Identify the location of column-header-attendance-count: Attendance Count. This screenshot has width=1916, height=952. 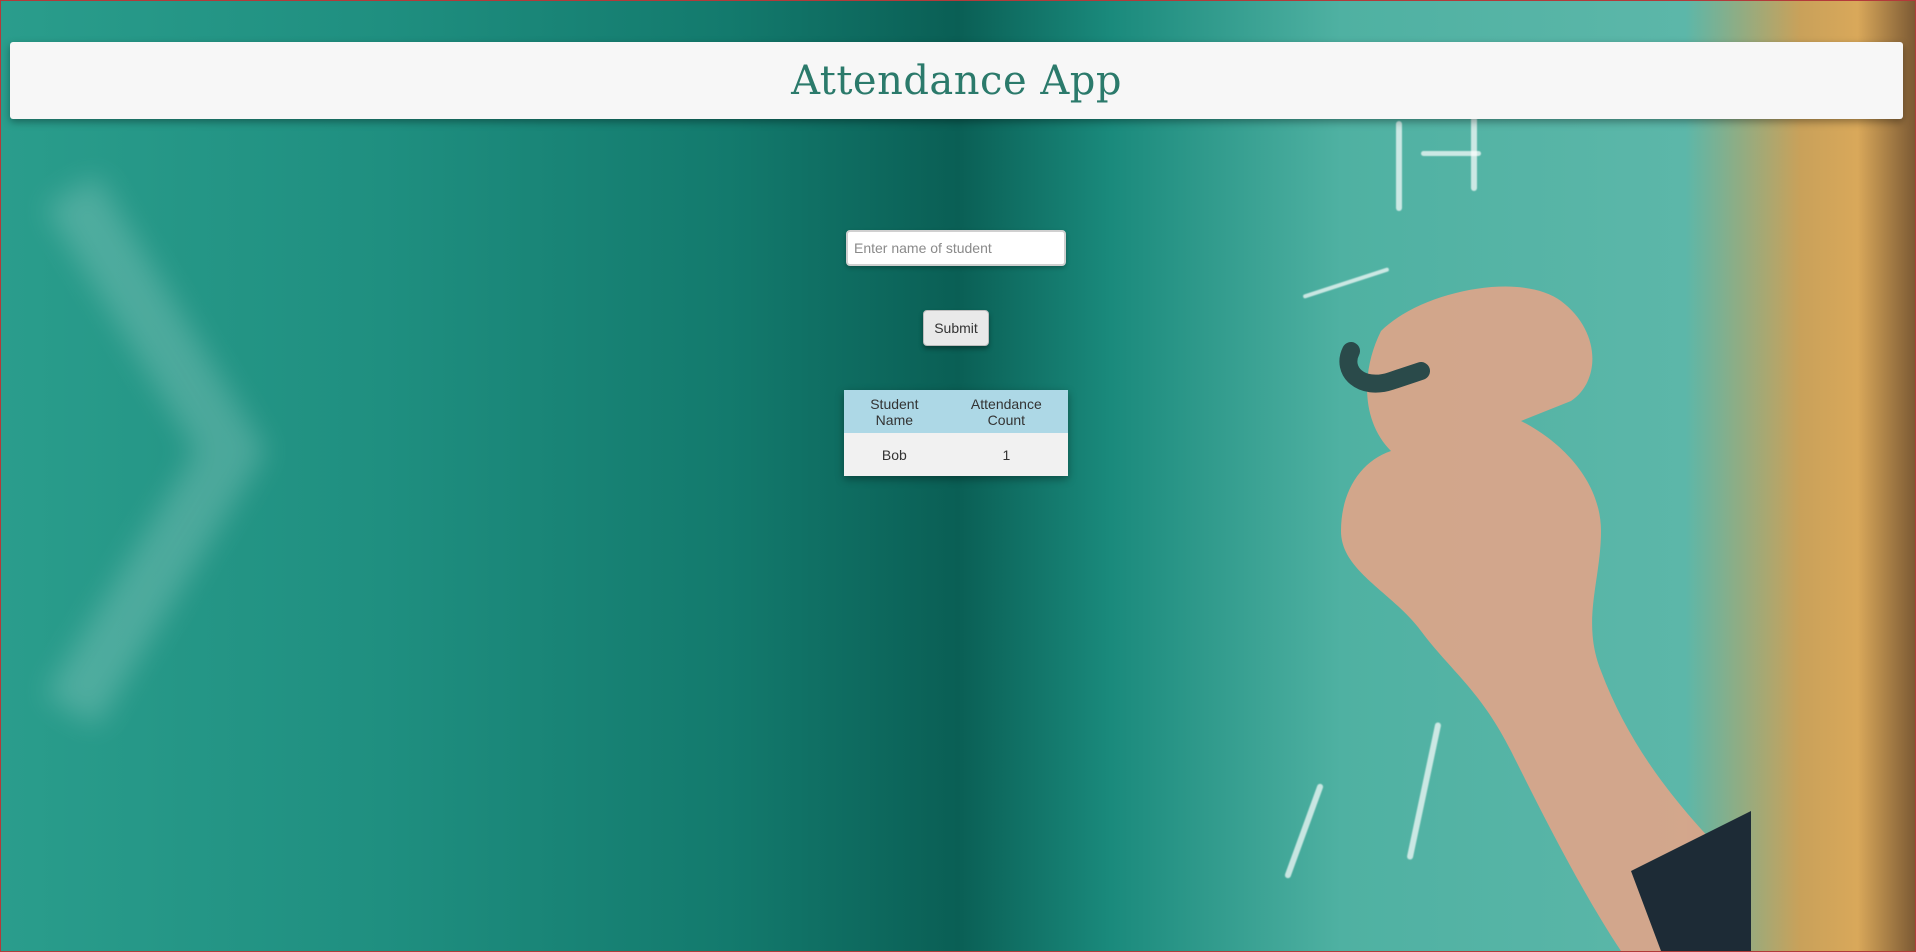
(1006, 411).